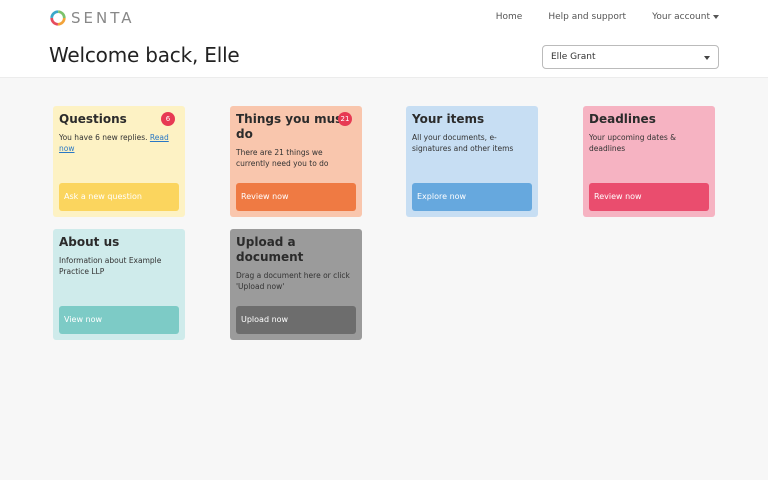 The height and width of the screenshot is (480, 768). What do you see at coordinates (110, 266) in the screenshot?
I see `tile-text: Information about Example Practice LLP` at bounding box center [110, 266].